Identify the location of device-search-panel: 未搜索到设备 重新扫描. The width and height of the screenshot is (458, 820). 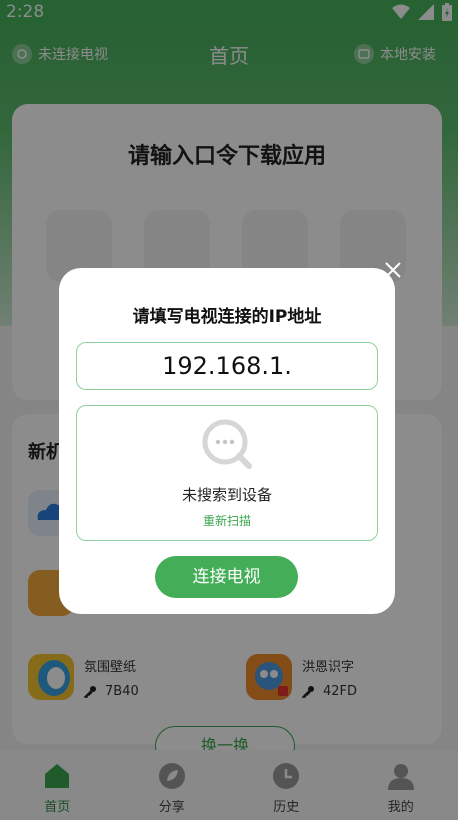
(227, 473).